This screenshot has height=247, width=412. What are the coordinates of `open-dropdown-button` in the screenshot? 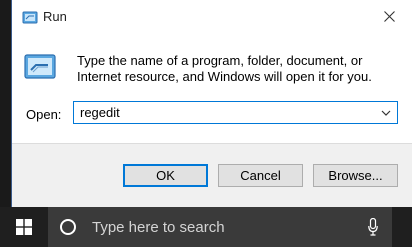 It's located at (386, 112).